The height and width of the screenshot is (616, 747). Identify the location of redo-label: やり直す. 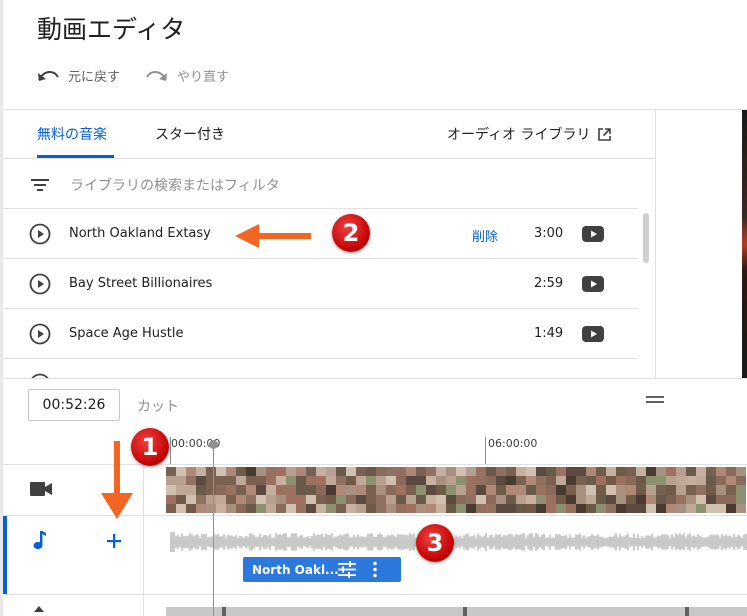
(203, 77).